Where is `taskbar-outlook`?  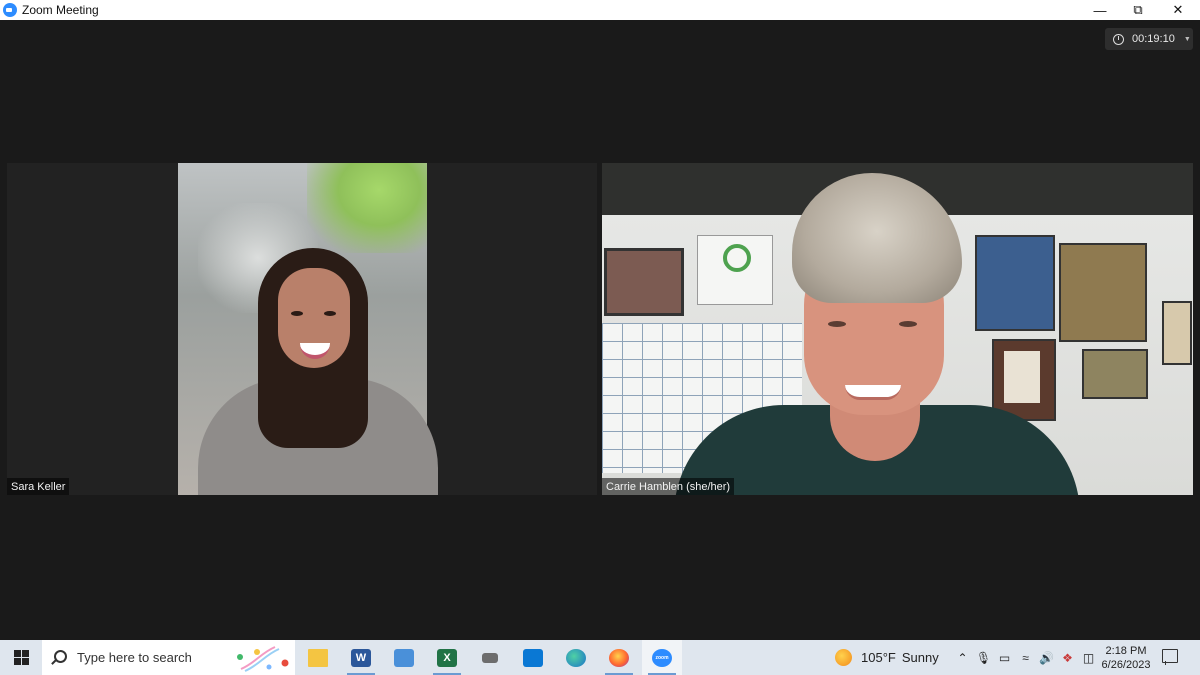
taskbar-outlook is located at coordinates (533, 657).